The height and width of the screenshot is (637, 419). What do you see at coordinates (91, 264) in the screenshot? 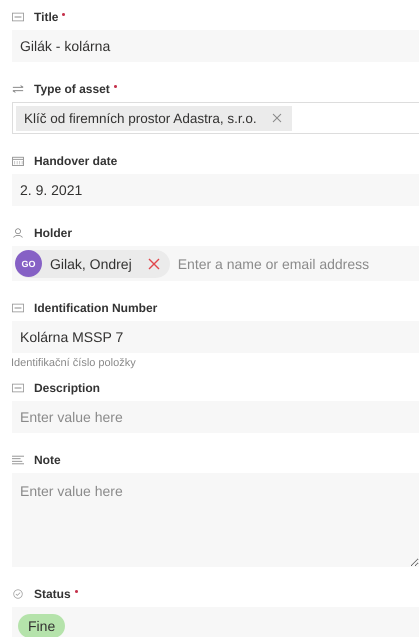
I see `person-name: Gilak, Ondrej` at bounding box center [91, 264].